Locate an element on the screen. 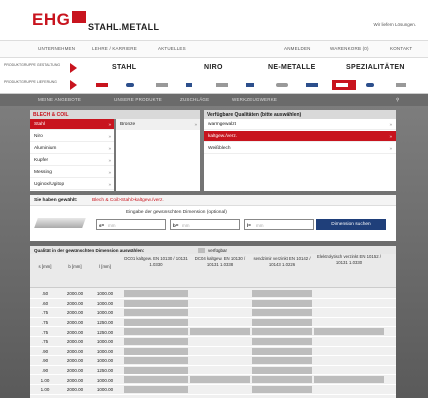  product-icon-draht is located at coordinates (374, 85).